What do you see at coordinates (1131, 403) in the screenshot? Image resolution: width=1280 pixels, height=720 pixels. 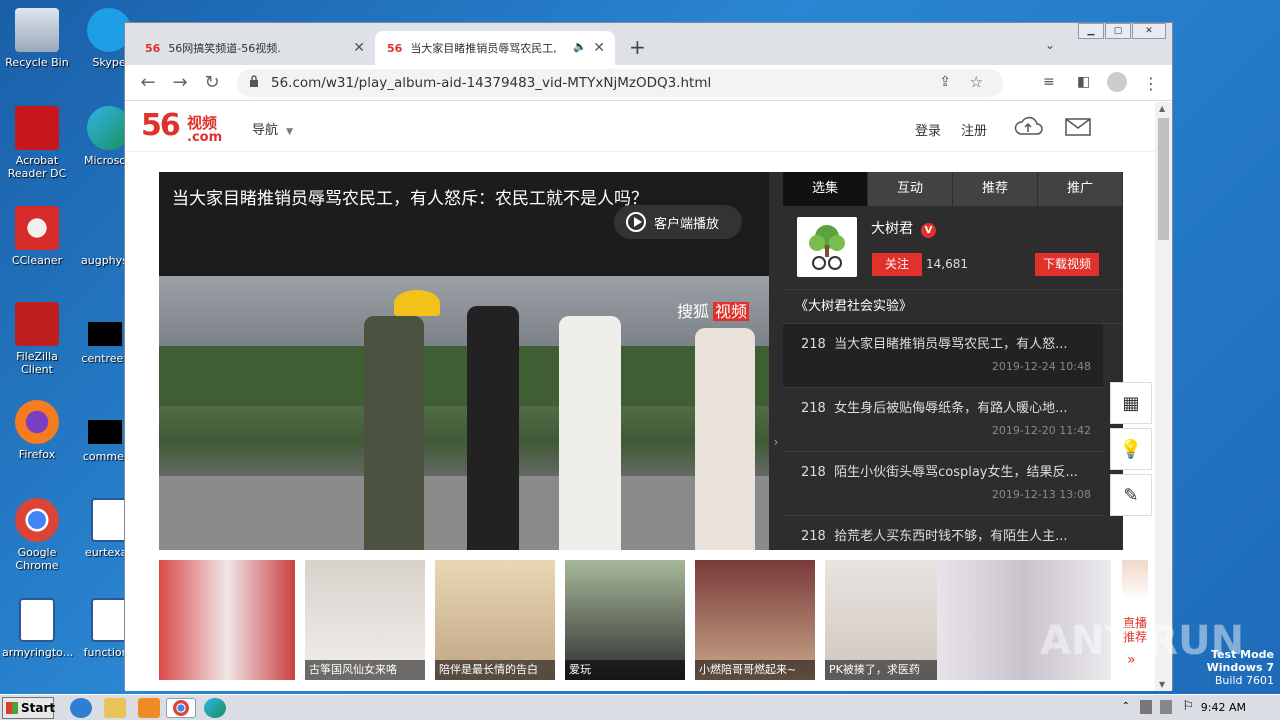 I see `qr-code-icon: ▦` at bounding box center [1131, 403].